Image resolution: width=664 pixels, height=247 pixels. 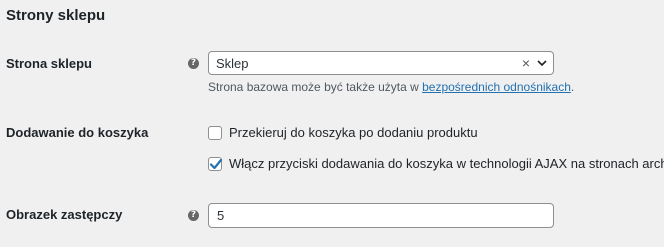 I want to click on placeholder-image-input, so click(x=381, y=215).